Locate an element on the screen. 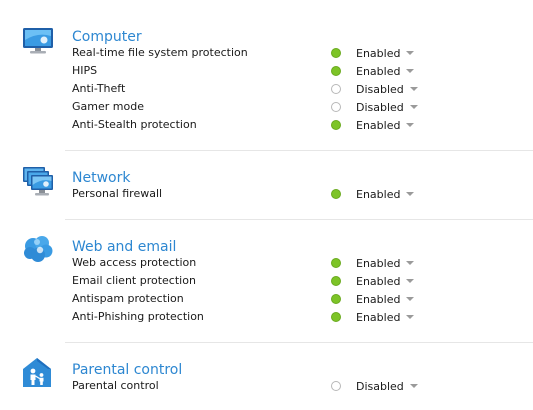 This screenshot has height=410, width=533. row-label: Anti-Theft is located at coordinates (99, 88).